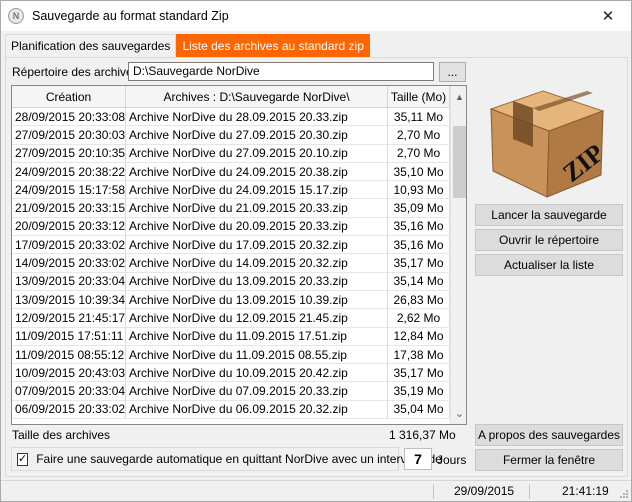 The height and width of the screenshot is (502, 632). I want to click on cell-size: 2,62 Mo, so click(419, 318).